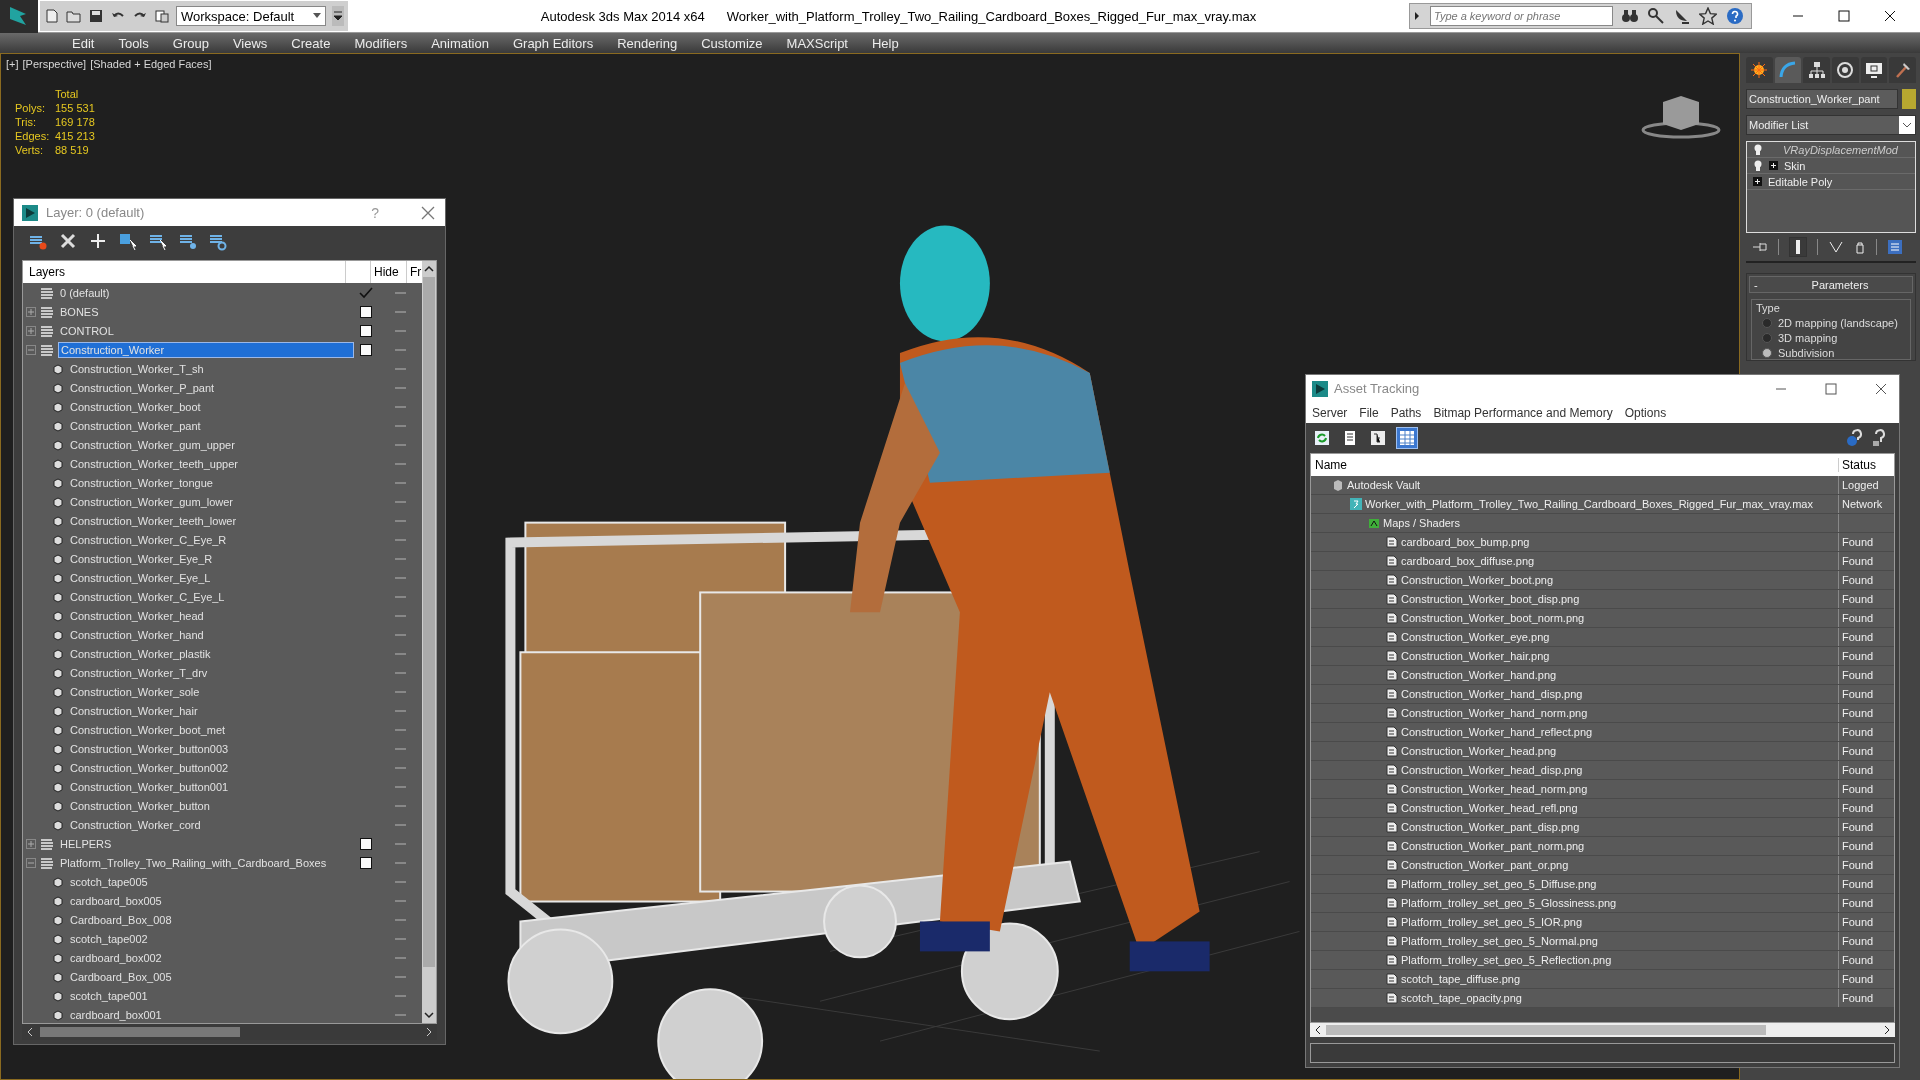  What do you see at coordinates (251, 16) in the screenshot?
I see `workspace-dropdown: Workspace: Default` at bounding box center [251, 16].